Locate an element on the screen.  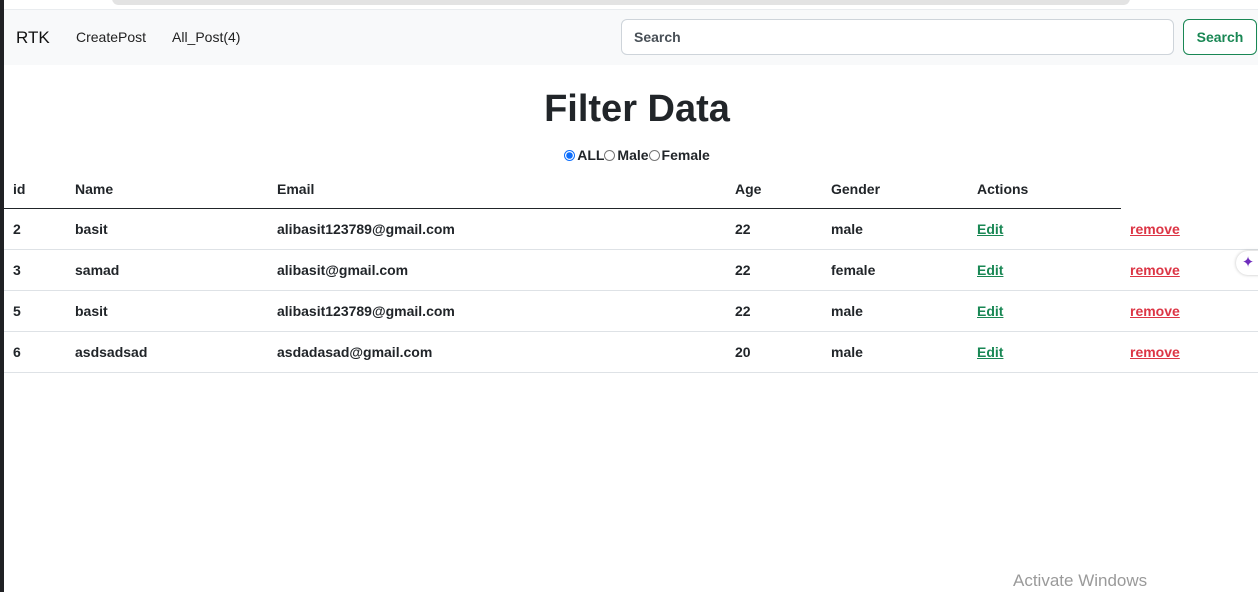
column-header-age: Age is located at coordinates (774, 189).